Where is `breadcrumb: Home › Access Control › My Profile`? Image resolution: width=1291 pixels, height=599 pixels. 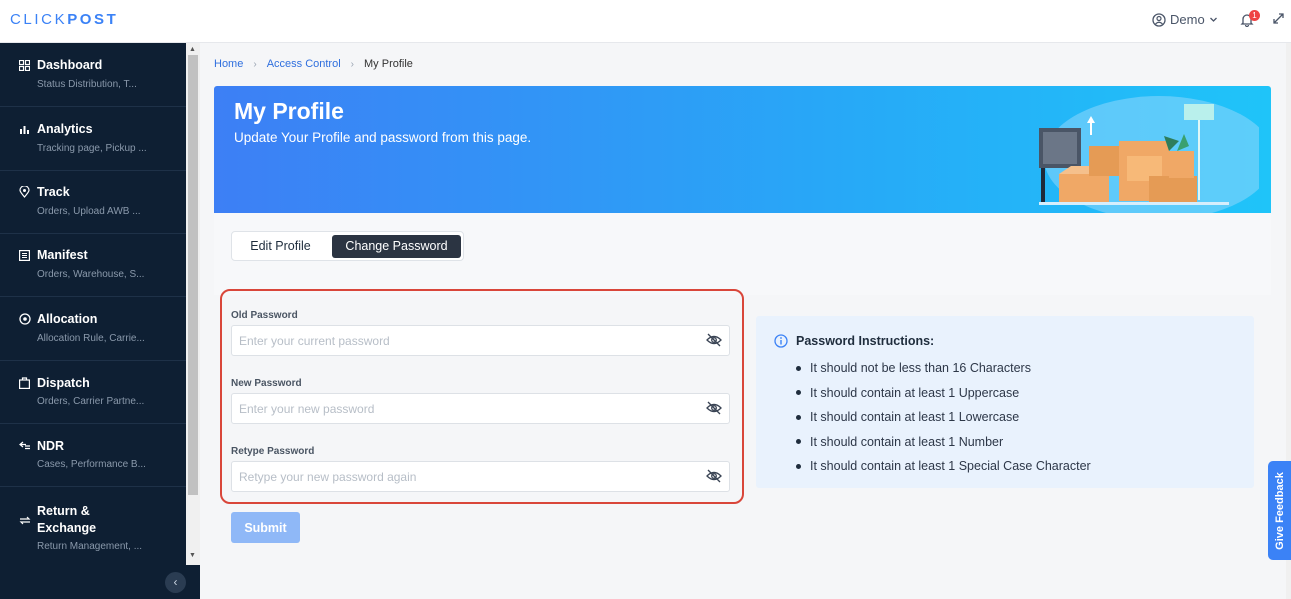 breadcrumb: Home › Access Control › My Profile is located at coordinates (313, 64).